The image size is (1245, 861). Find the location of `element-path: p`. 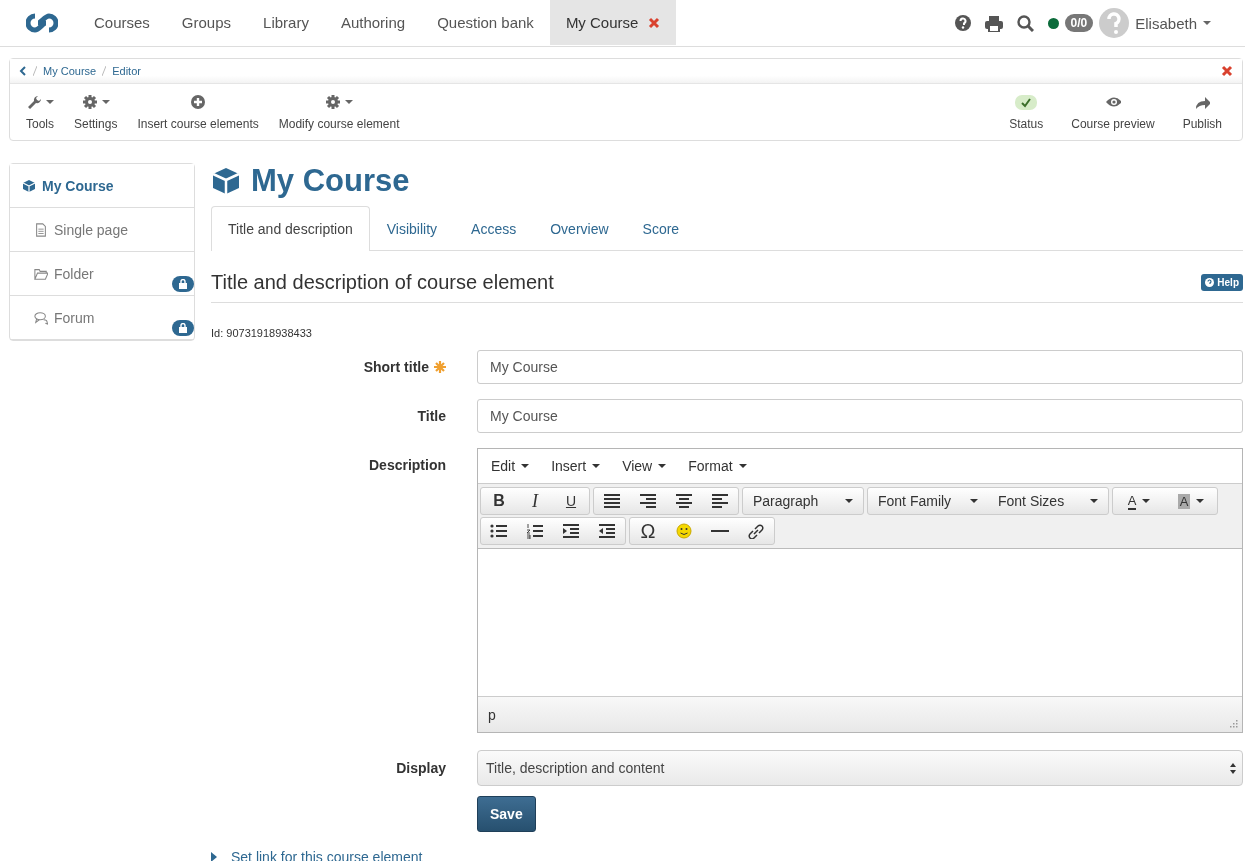

element-path: p is located at coordinates (492, 714).